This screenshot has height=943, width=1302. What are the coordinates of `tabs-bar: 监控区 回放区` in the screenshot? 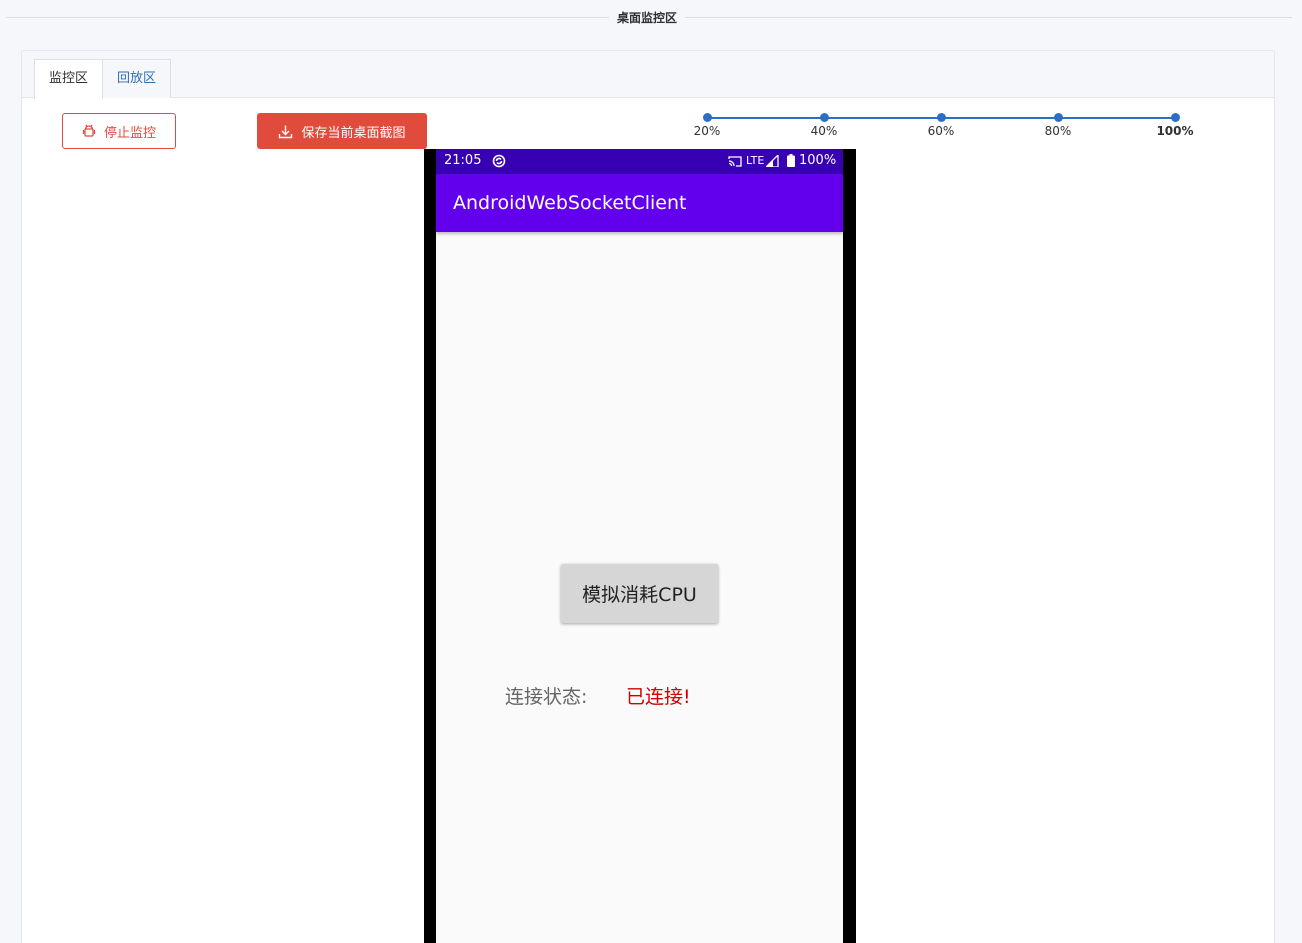 It's located at (648, 75).